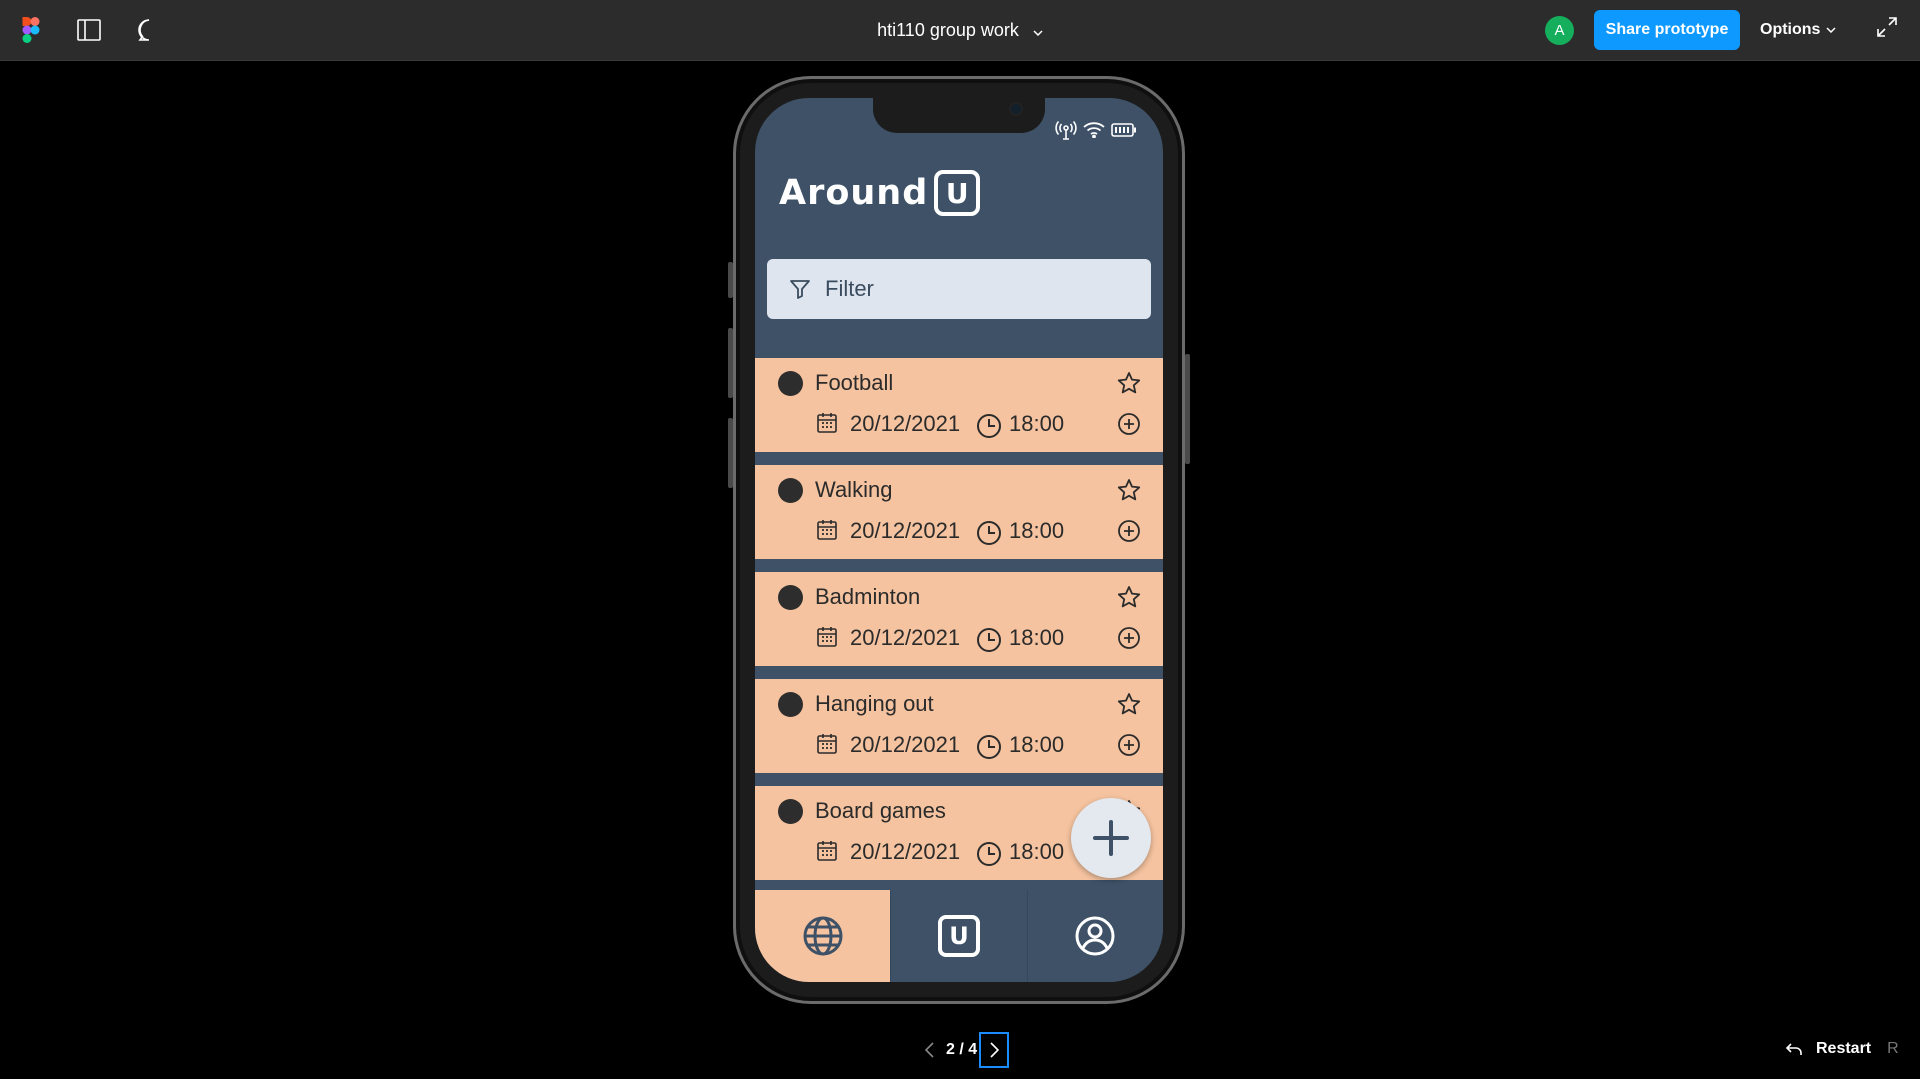 The height and width of the screenshot is (1079, 1920). Describe the element at coordinates (849, 288) in the screenshot. I see `filter-placeholder: Filter` at that location.